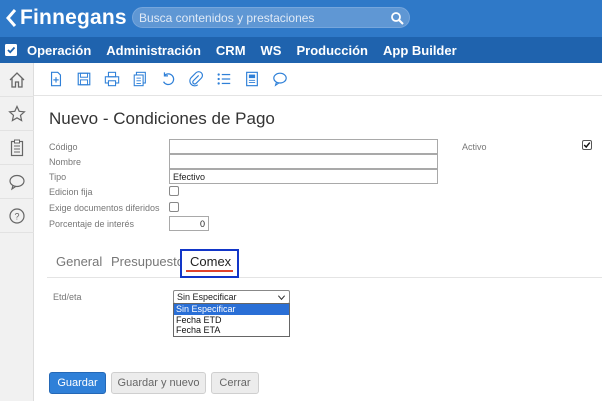 This screenshot has height=401, width=602. Describe the element at coordinates (58, 177) in the screenshot. I see `tipo-label: Tipo` at that location.